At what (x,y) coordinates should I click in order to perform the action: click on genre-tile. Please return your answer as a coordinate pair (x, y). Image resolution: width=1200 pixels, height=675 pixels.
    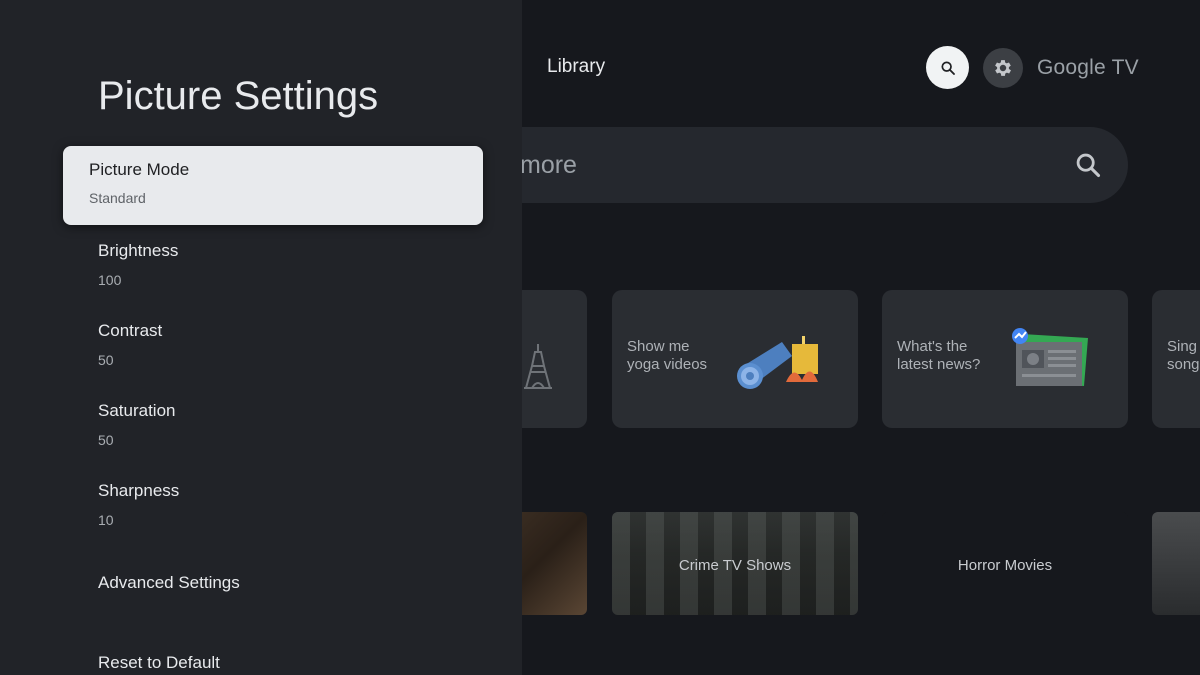
    Looking at the image, I should click on (1176, 563).